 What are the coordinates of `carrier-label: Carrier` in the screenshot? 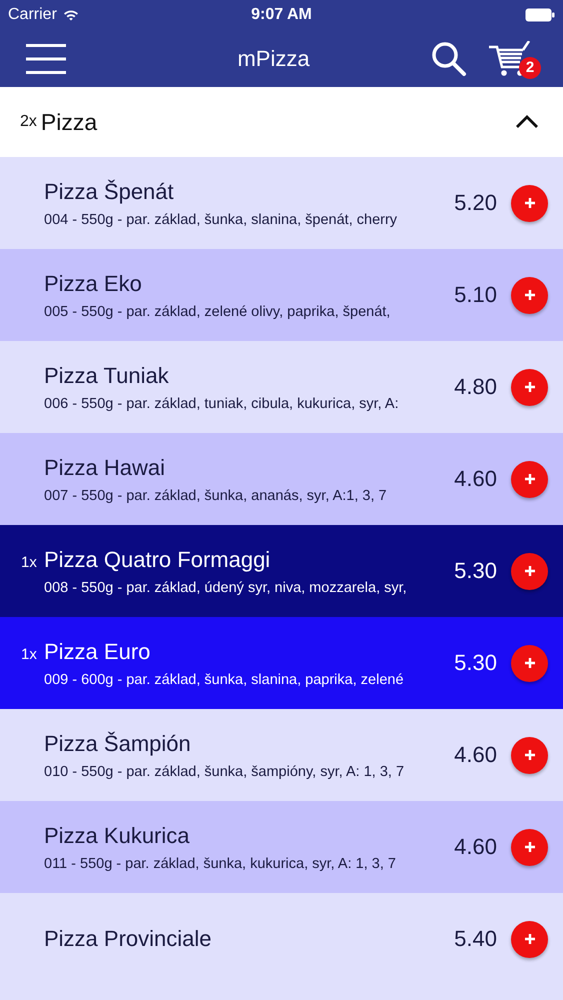 It's located at (32, 15).